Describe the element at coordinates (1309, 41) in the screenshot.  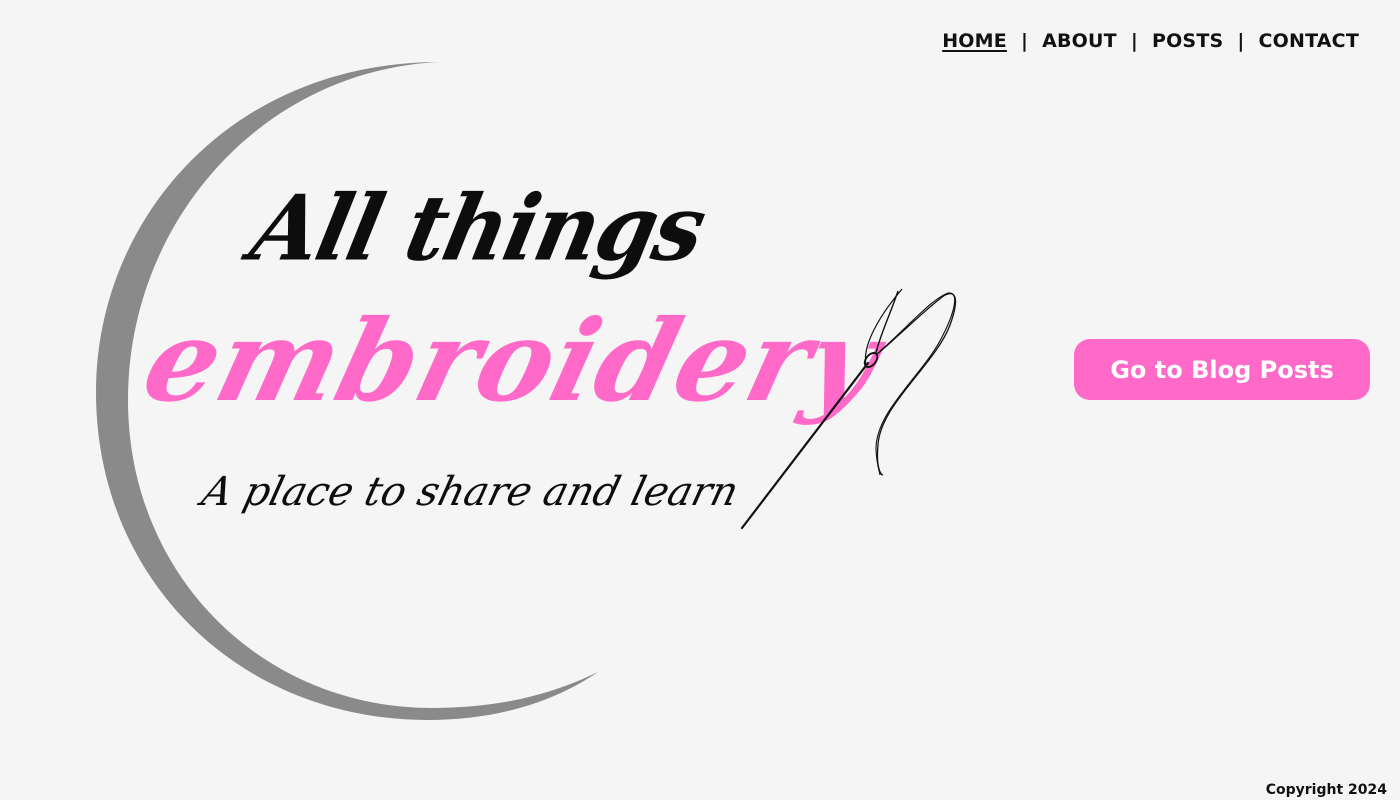
I see `nav-link-contact: CONTACT` at that location.